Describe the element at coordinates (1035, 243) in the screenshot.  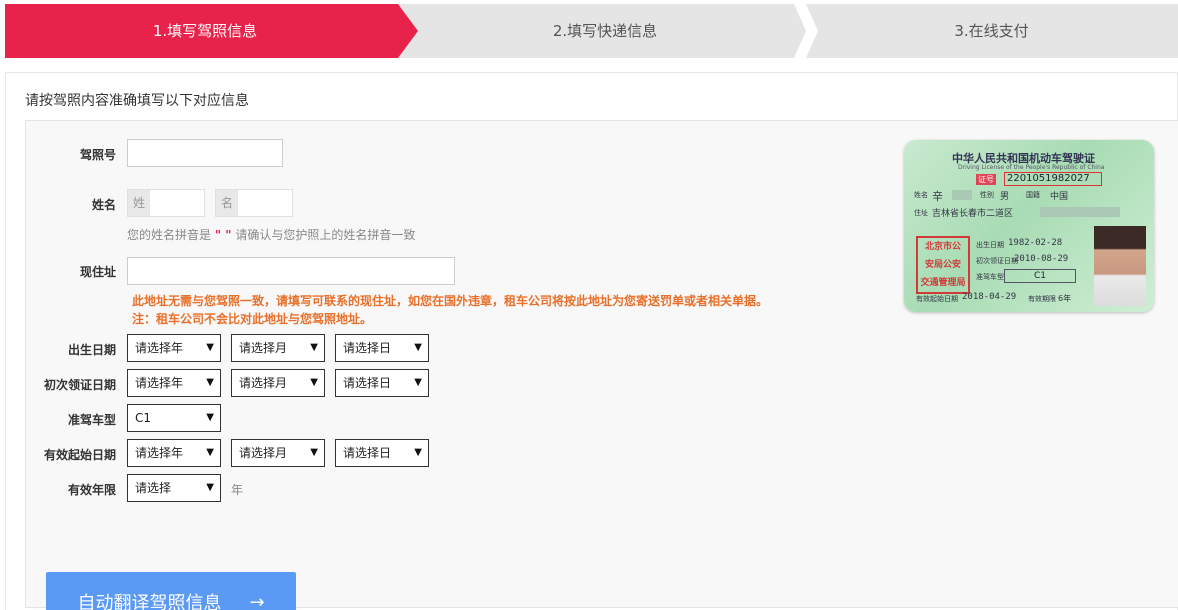
I see `card-birth-value: 1982-02-28` at that location.